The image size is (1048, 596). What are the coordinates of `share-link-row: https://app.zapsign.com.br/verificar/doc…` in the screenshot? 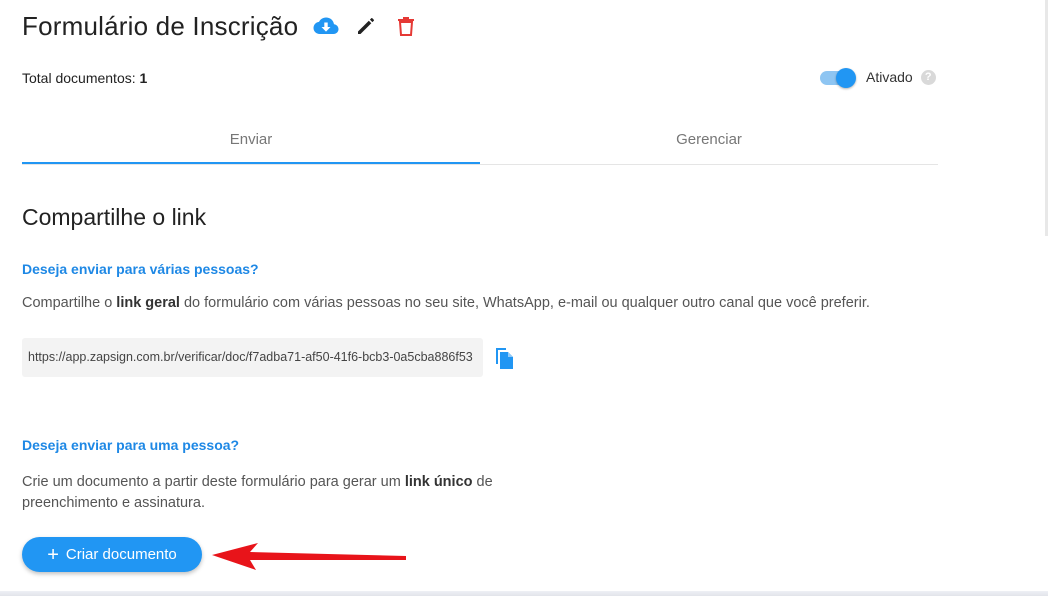 It's located at (269, 357).